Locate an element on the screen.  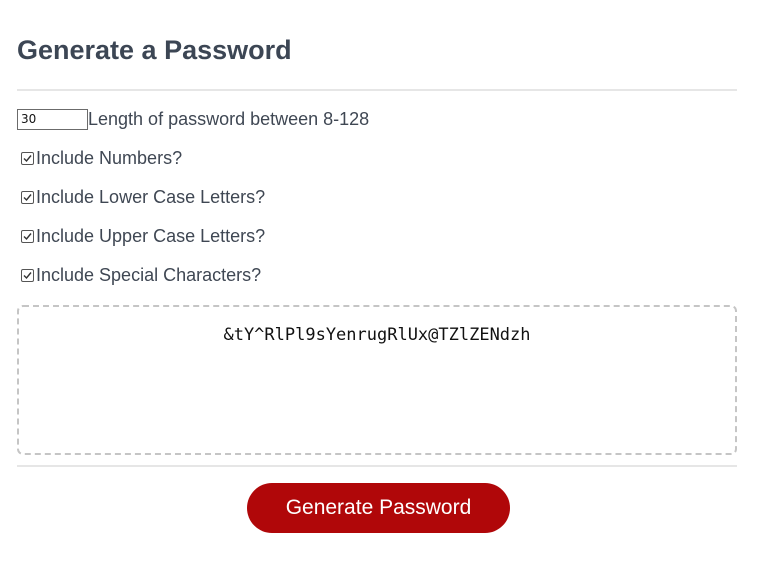
header: Generate a Password is located at coordinates (377, 50).